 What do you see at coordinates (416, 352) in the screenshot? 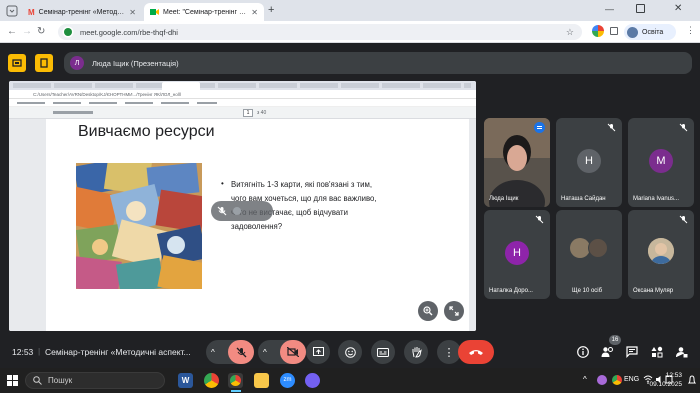
I see `raise-hand-button` at bounding box center [416, 352].